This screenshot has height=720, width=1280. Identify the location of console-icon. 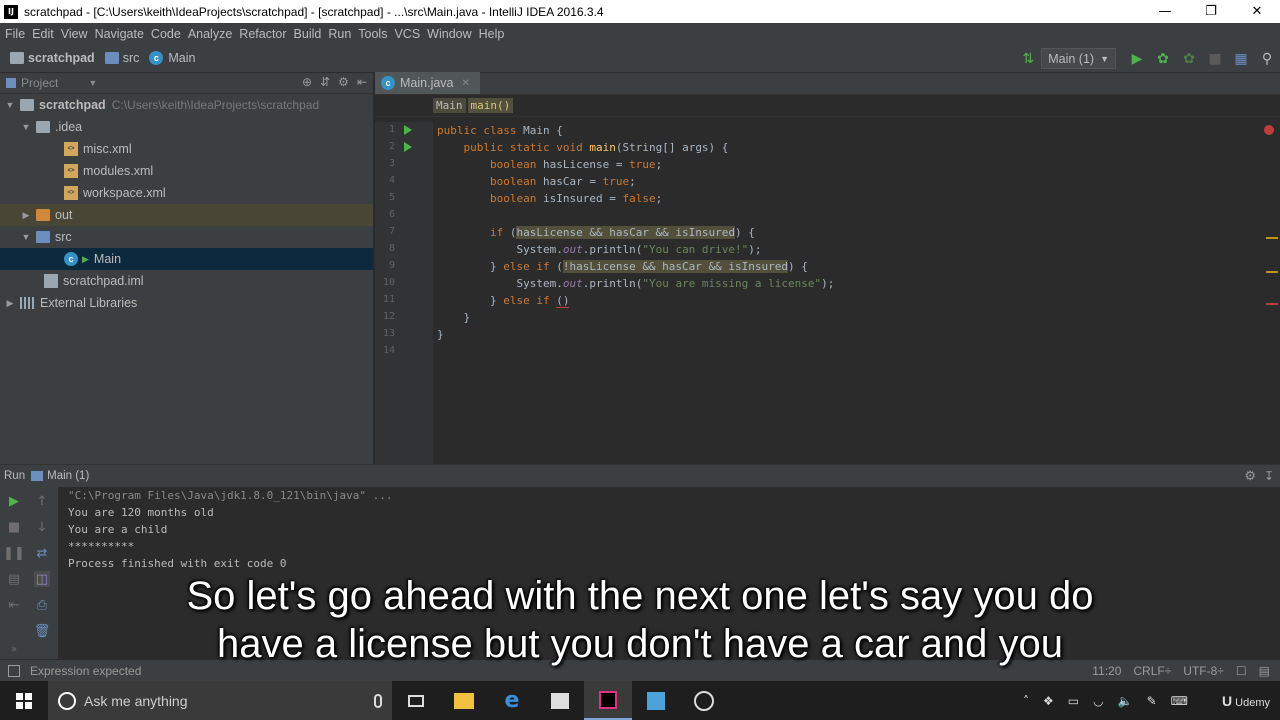
(37, 476).